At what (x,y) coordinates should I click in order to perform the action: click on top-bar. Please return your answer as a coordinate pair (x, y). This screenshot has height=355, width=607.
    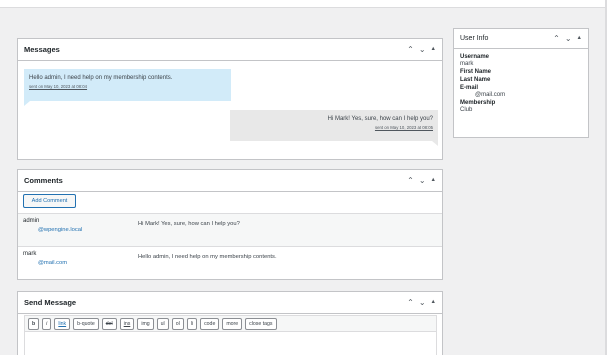
    Looking at the image, I should click on (303, 4).